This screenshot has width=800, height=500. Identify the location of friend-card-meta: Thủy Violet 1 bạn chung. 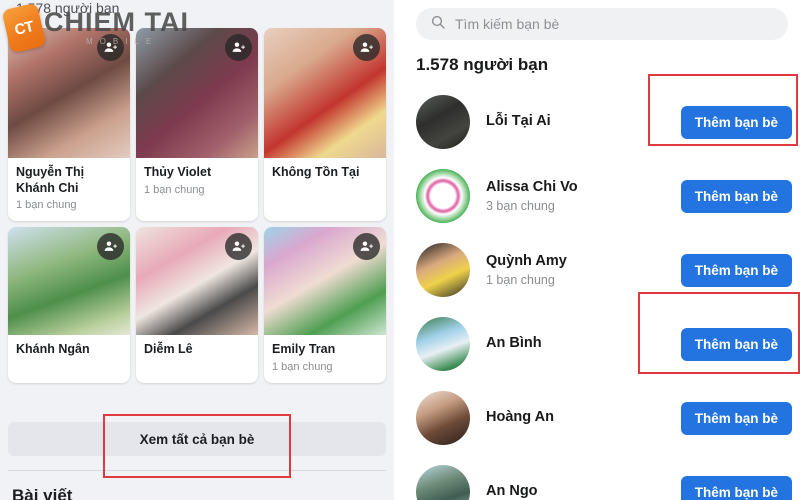
(197, 182).